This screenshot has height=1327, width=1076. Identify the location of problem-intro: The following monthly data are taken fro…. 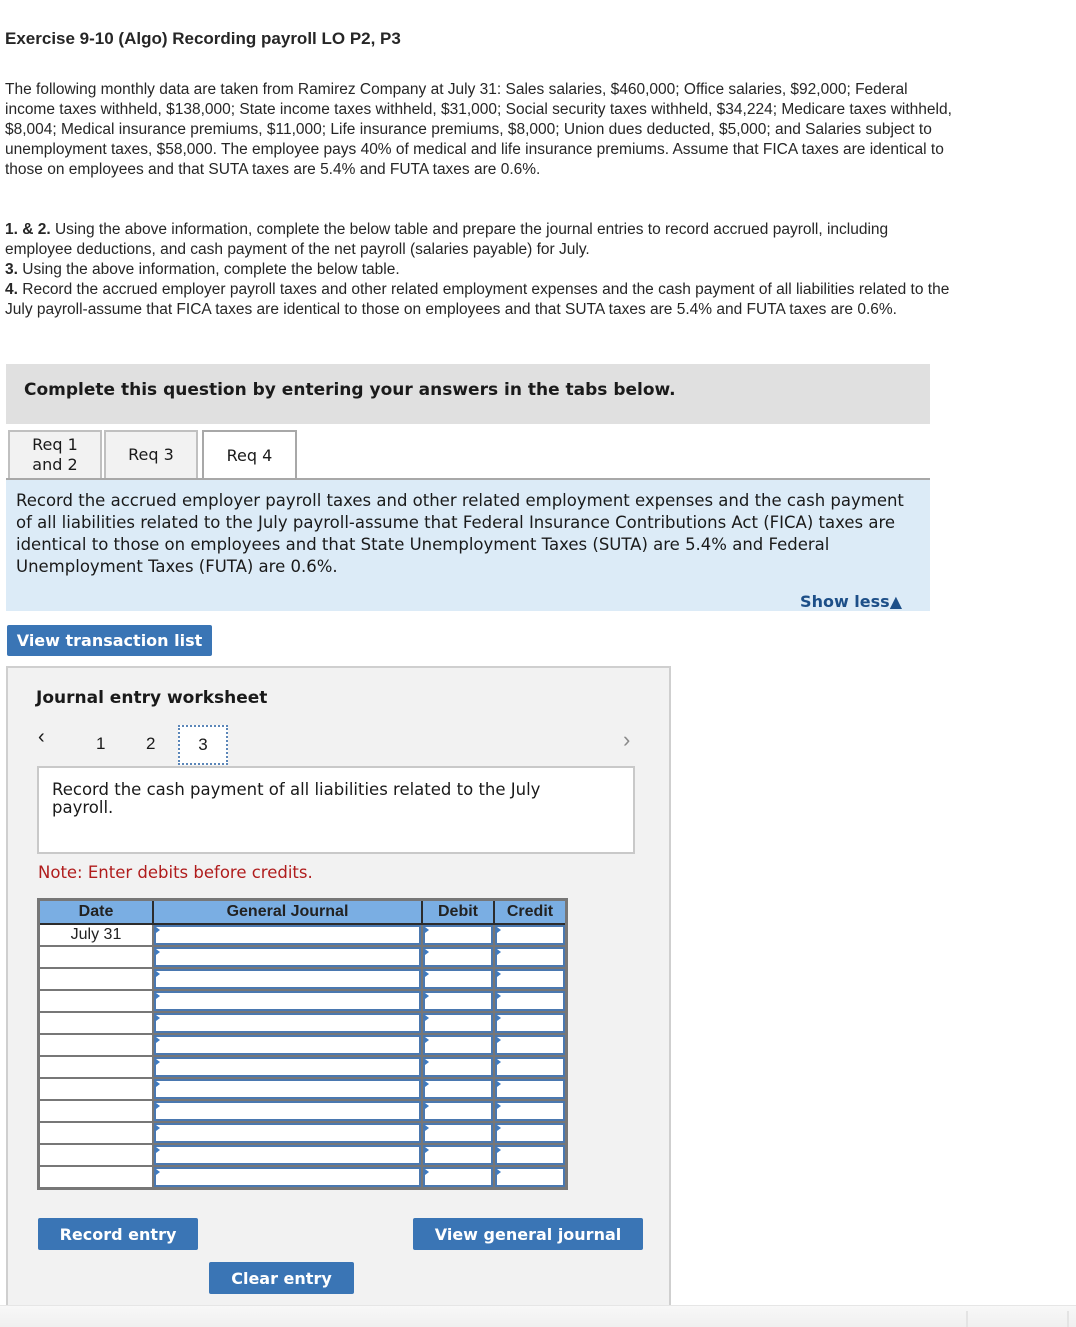
(478, 129).